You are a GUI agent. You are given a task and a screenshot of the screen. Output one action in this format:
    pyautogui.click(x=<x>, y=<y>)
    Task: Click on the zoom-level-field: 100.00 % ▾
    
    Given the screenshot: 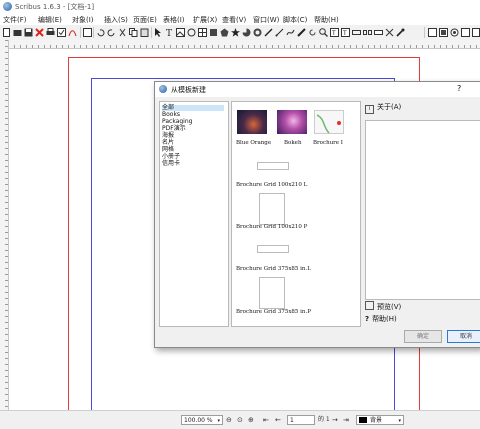 What is the action you would take?
    pyautogui.click(x=202, y=420)
    